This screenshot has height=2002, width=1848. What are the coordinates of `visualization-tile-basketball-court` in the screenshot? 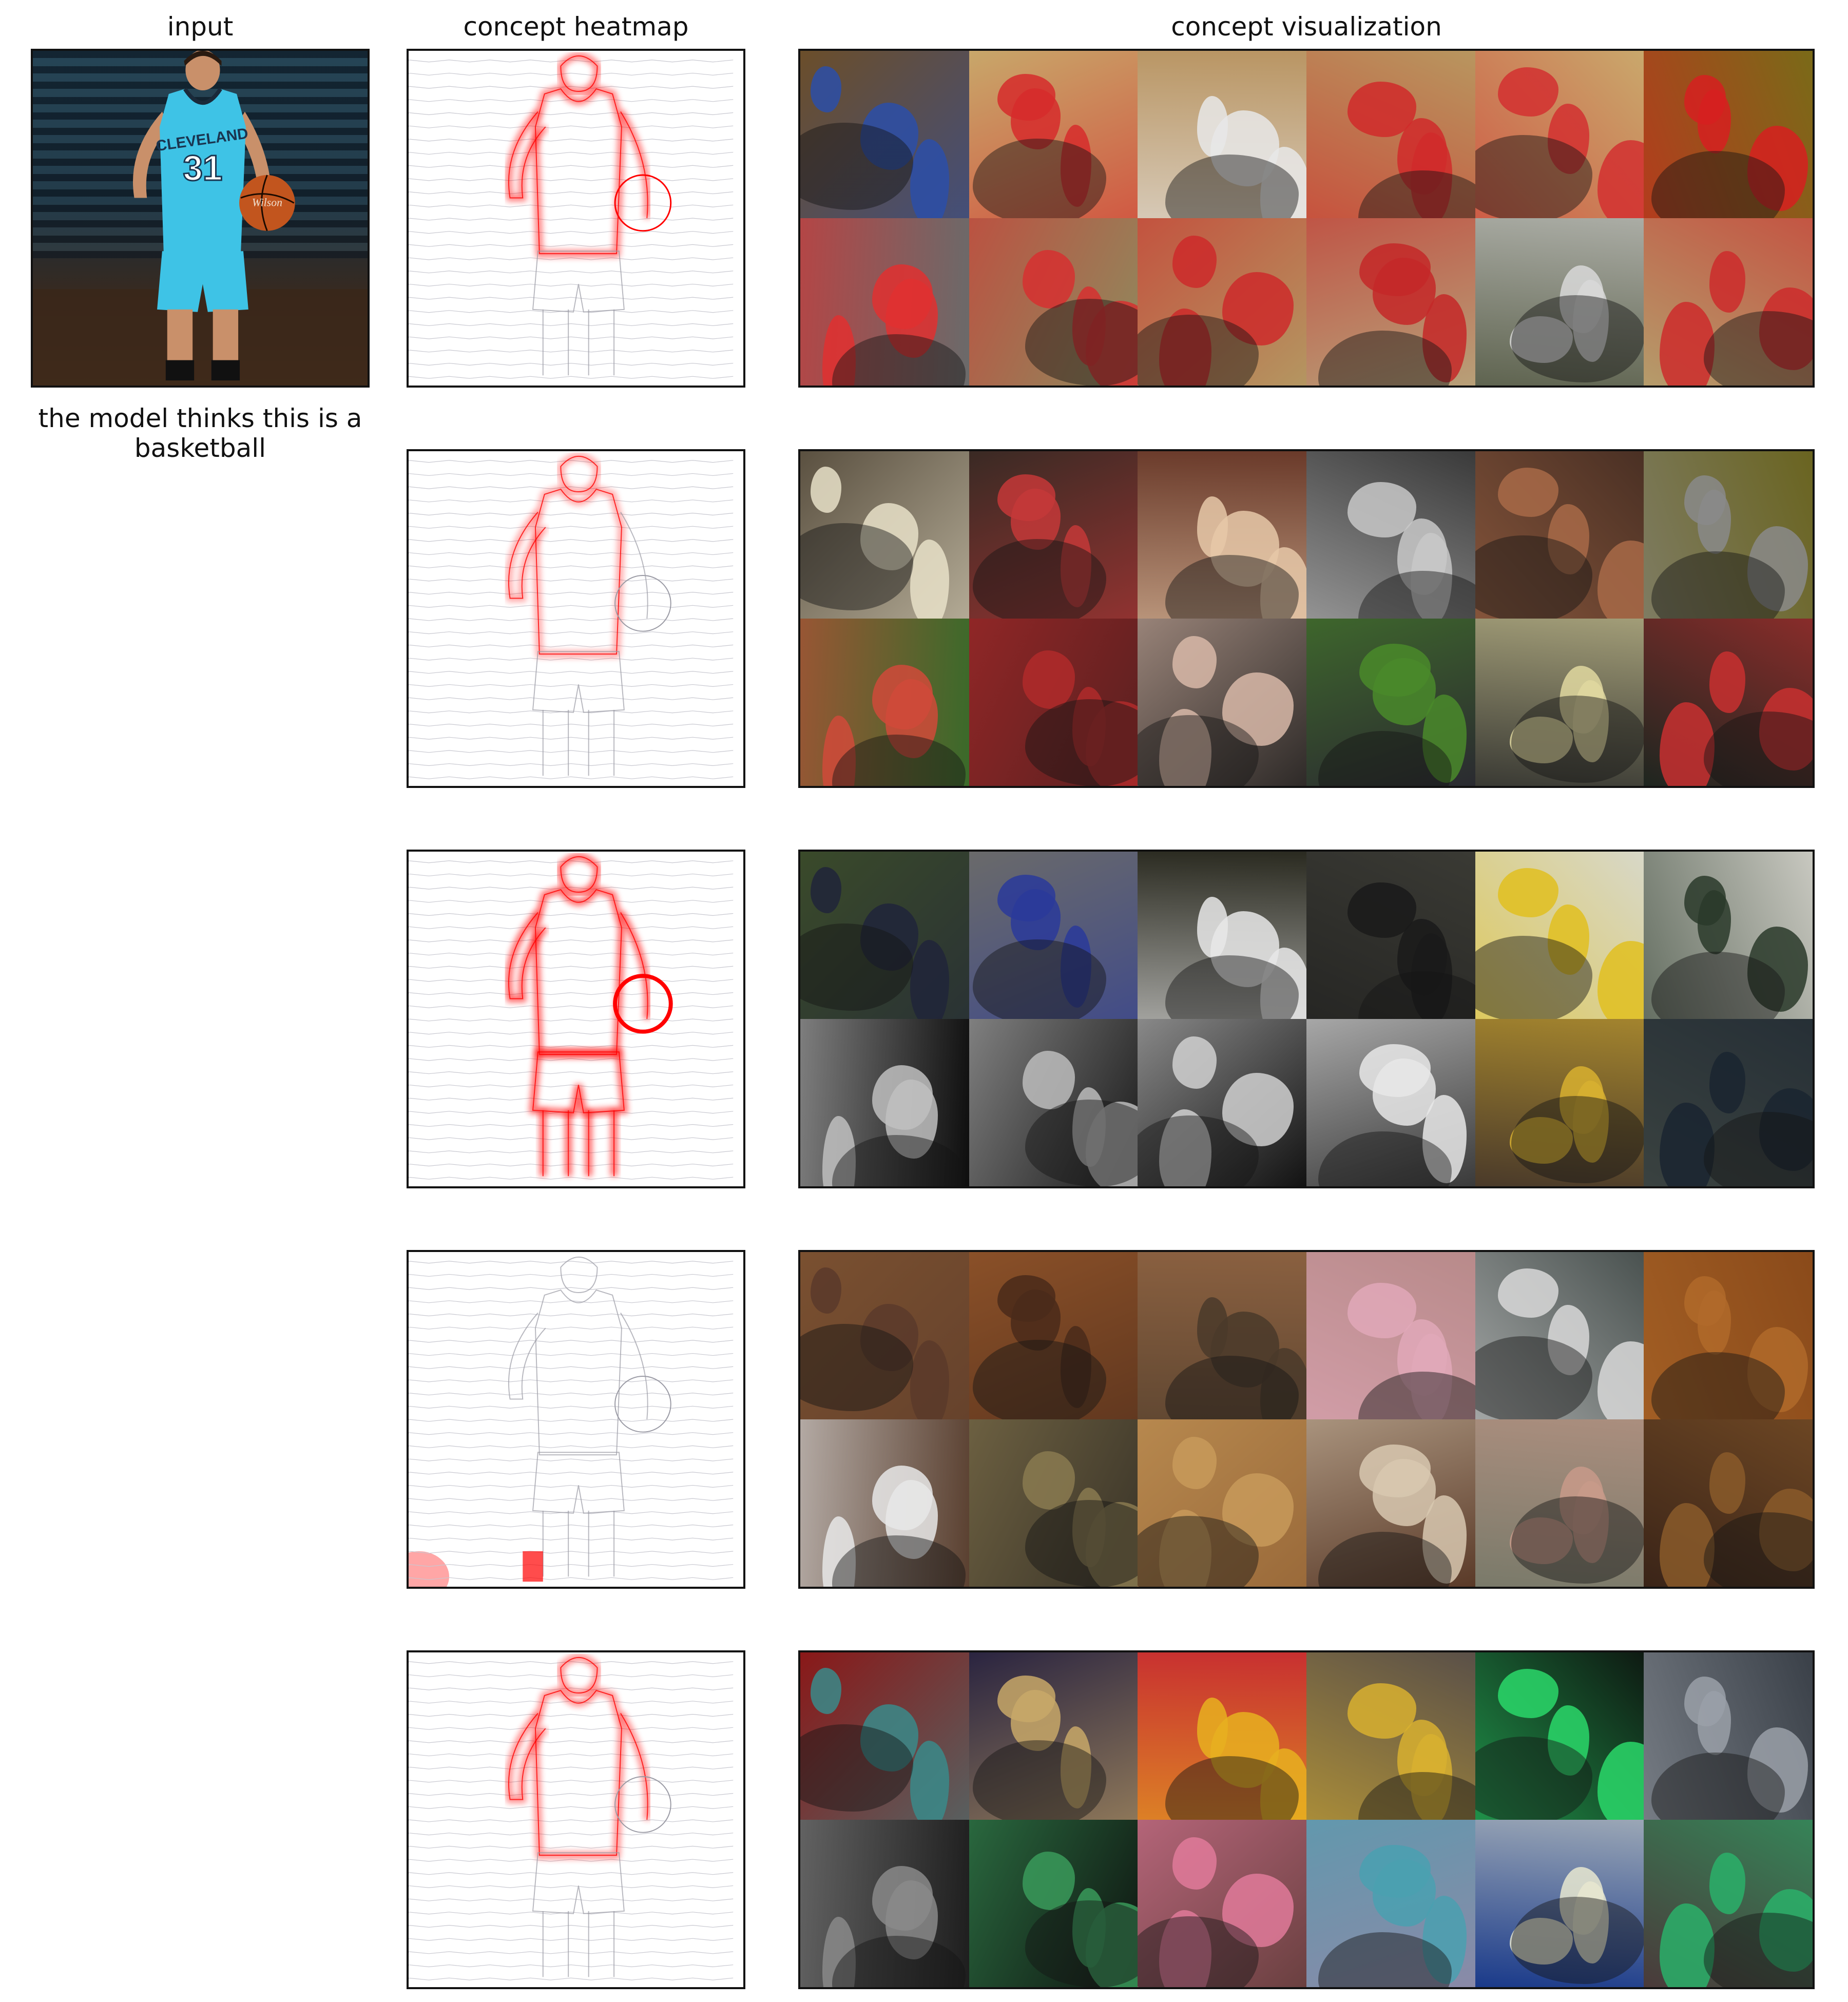 It's located at (884, 134).